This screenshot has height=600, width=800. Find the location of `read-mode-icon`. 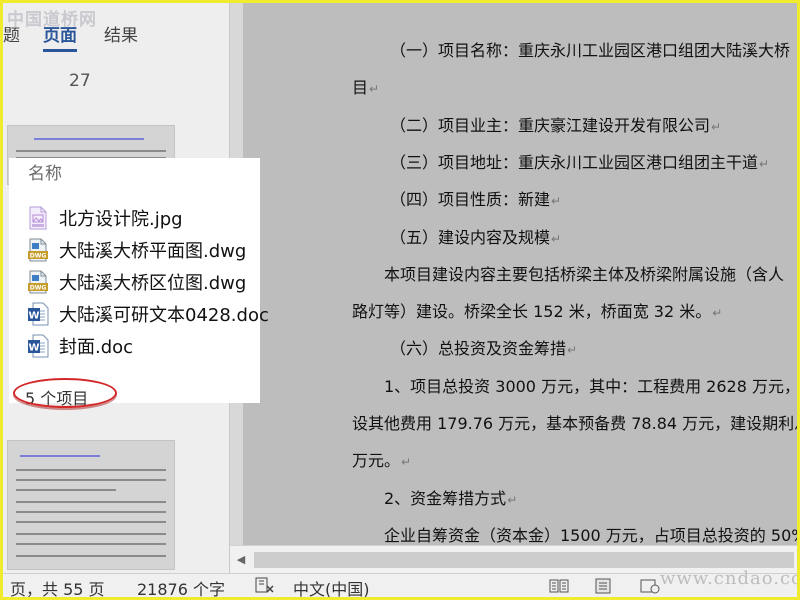

read-mode-icon is located at coordinates (559, 586).